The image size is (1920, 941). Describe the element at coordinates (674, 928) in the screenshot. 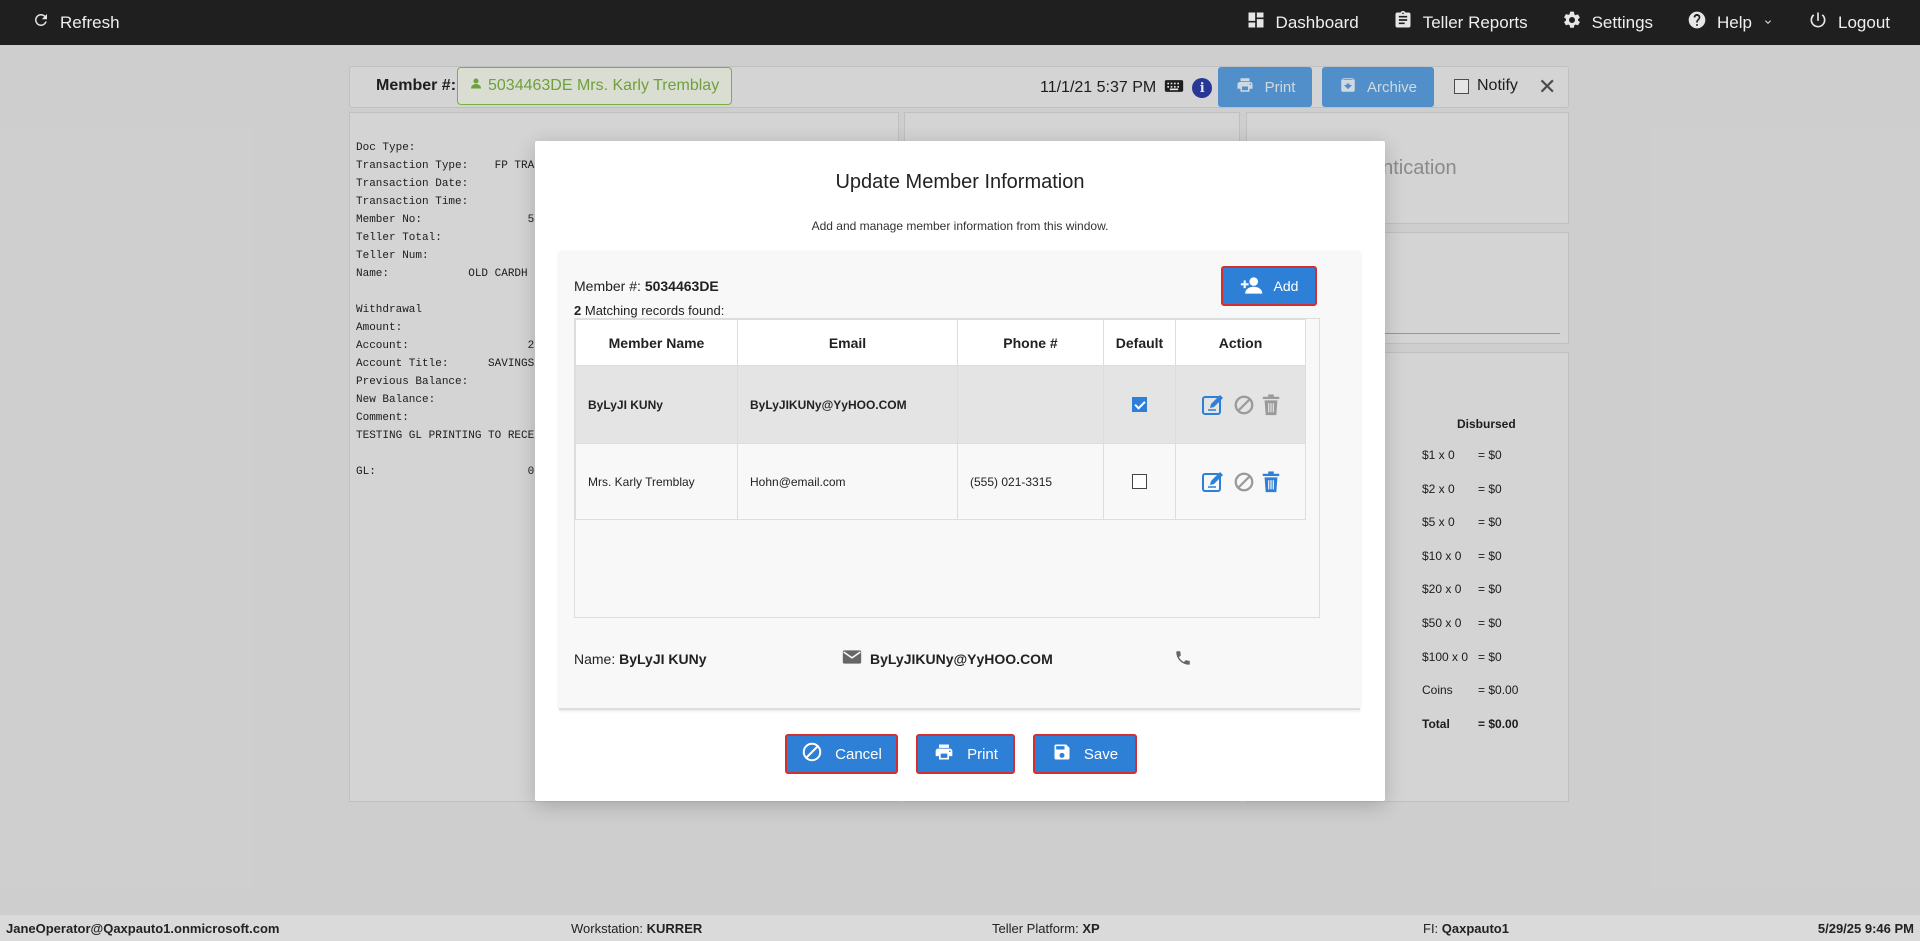

I see `status-workstation-value: KURRER` at that location.